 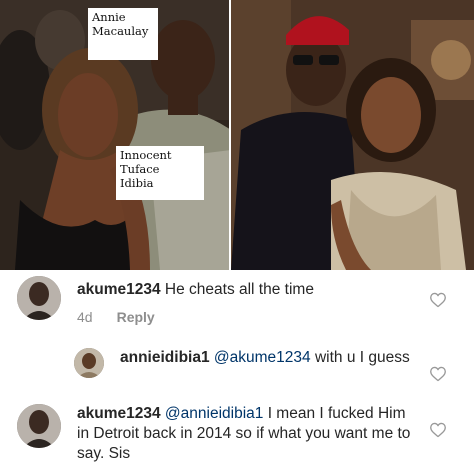 I want to click on innocent-label-line3: Idibia, so click(x=137, y=183).